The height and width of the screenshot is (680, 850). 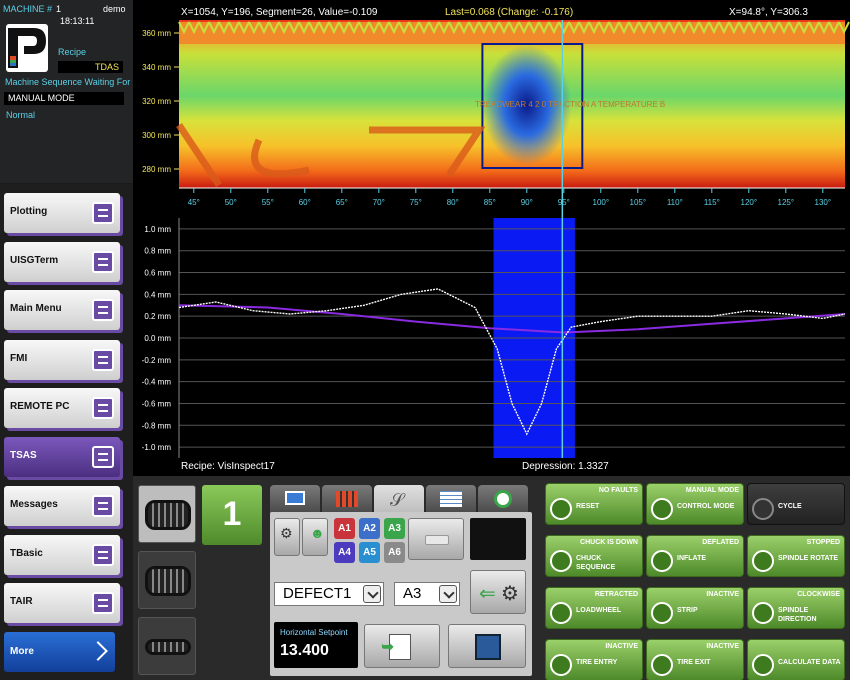 What do you see at coordinates (232, 515) in the screenshot?
I see `segment-number: 1` at bounding box center [232, 515].